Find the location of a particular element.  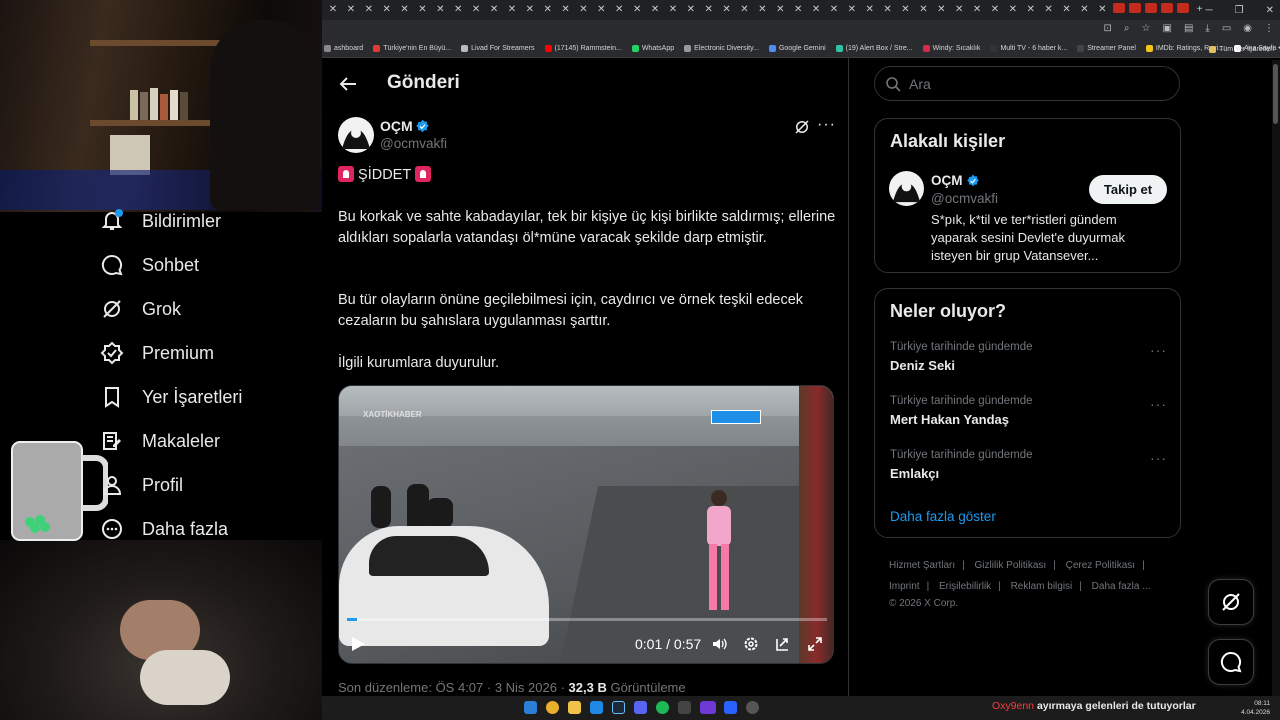

nav-item-bookmarks: Yer İşaretleri is located at coordinates (171, 397).